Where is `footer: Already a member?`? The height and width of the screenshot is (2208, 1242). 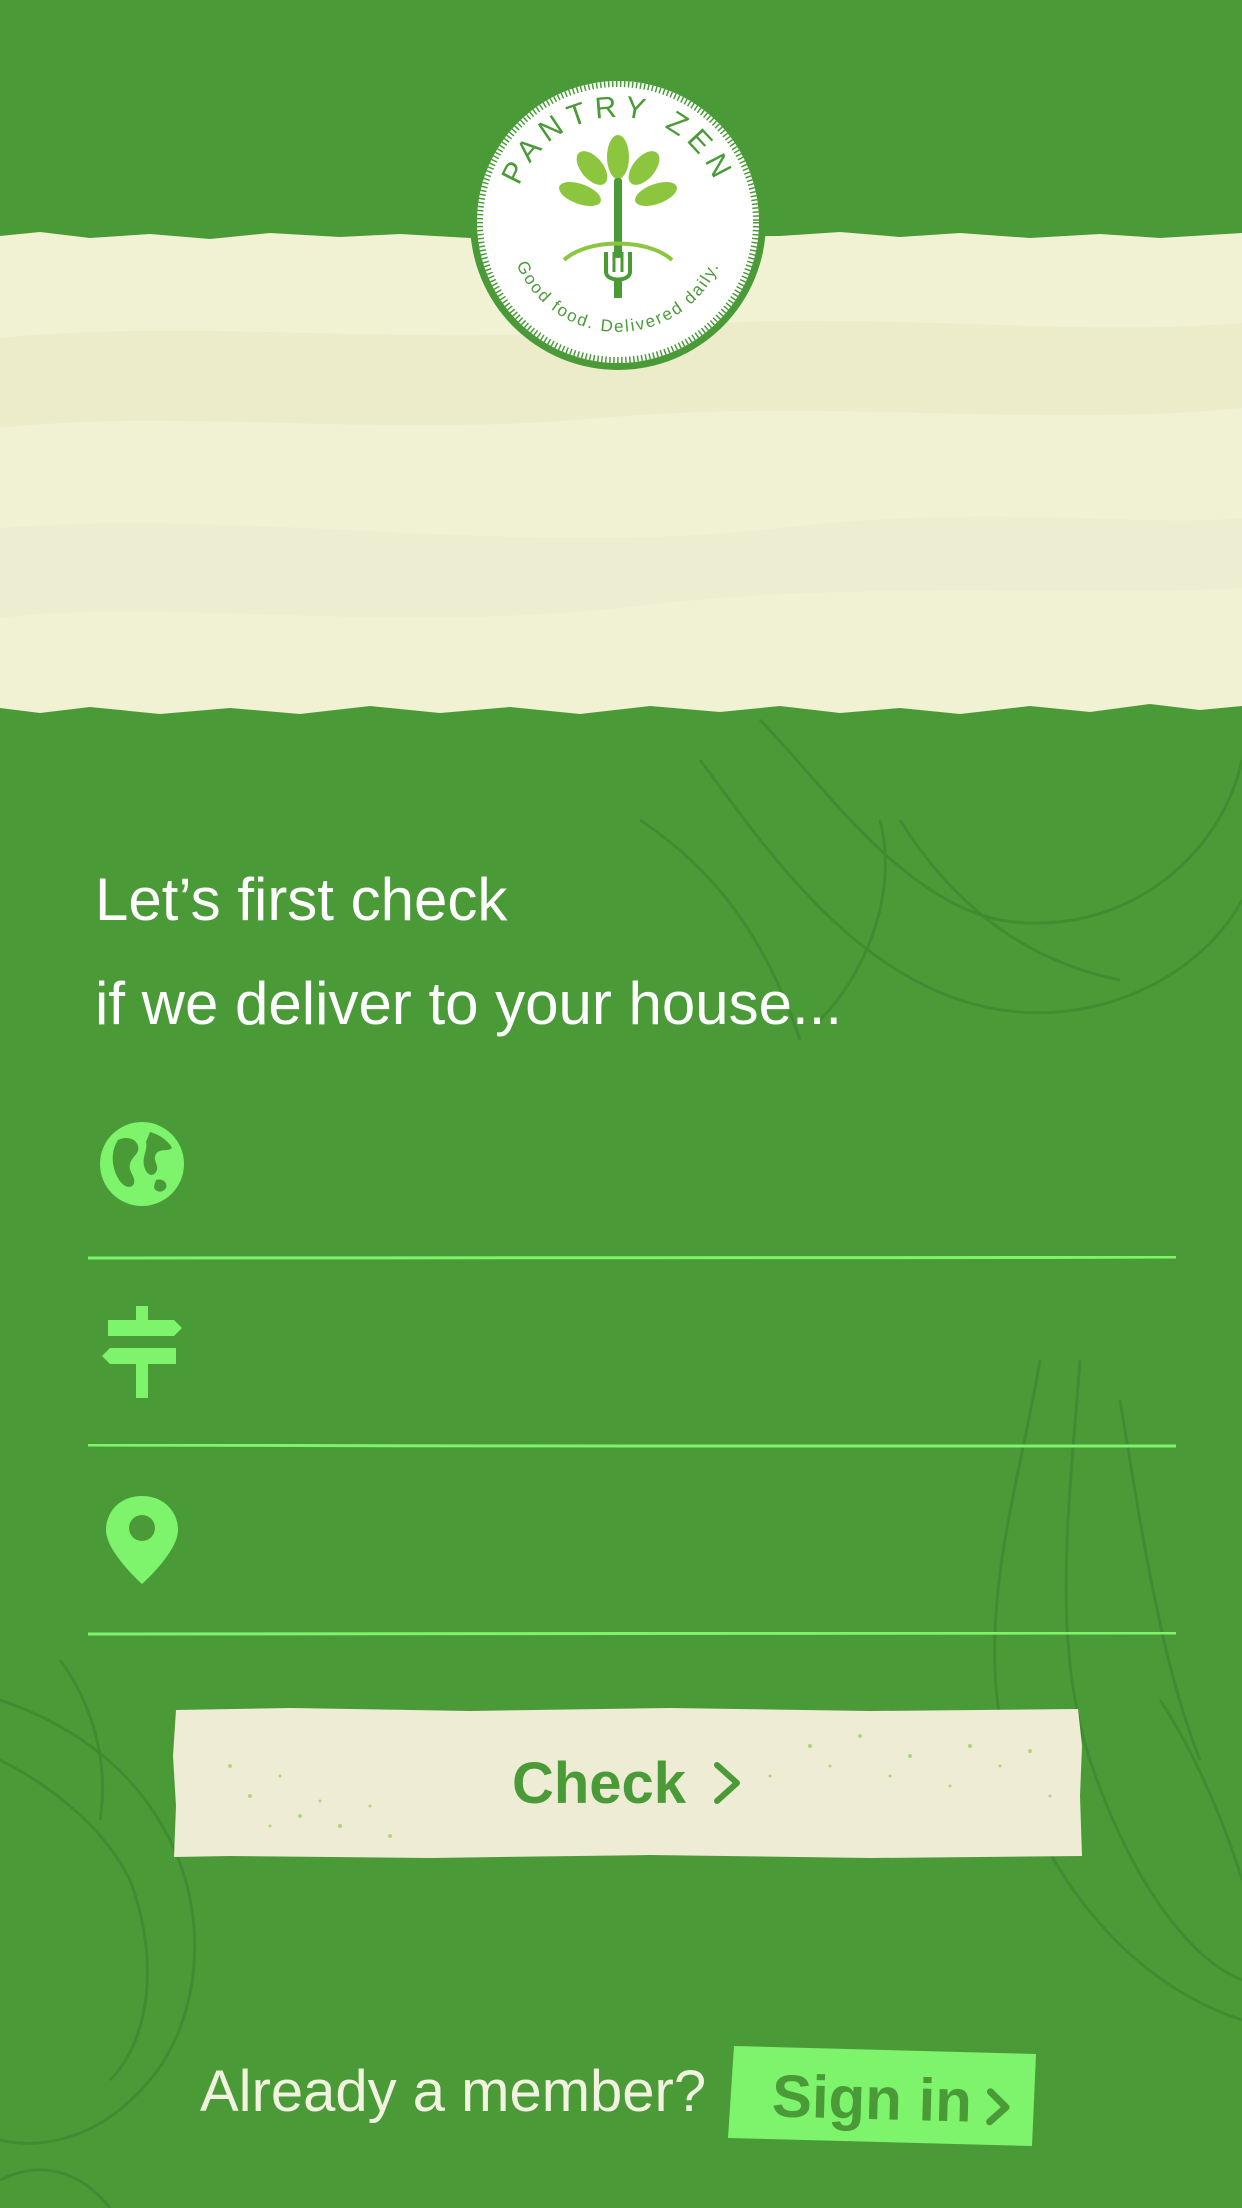
footer: Already a member? is located at coordinates (621, 2105).